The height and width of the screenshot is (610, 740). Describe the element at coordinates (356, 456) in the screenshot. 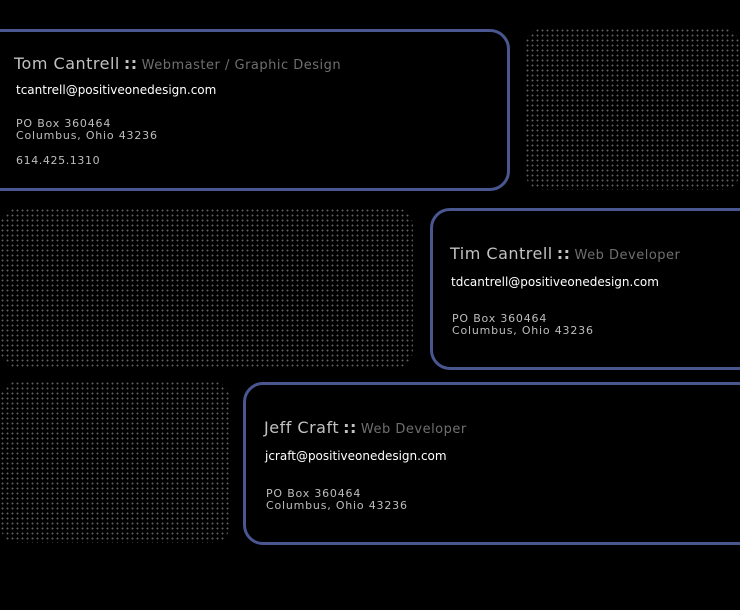

I see `email-link: jcraft@positiveonedesign.com` at that location.